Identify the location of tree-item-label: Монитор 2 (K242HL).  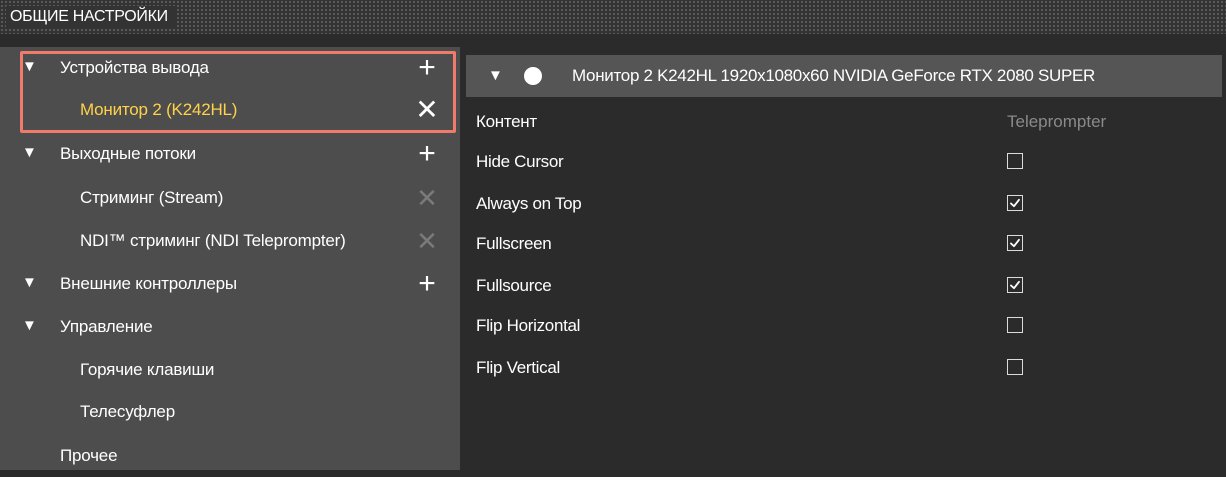
(159, 109).